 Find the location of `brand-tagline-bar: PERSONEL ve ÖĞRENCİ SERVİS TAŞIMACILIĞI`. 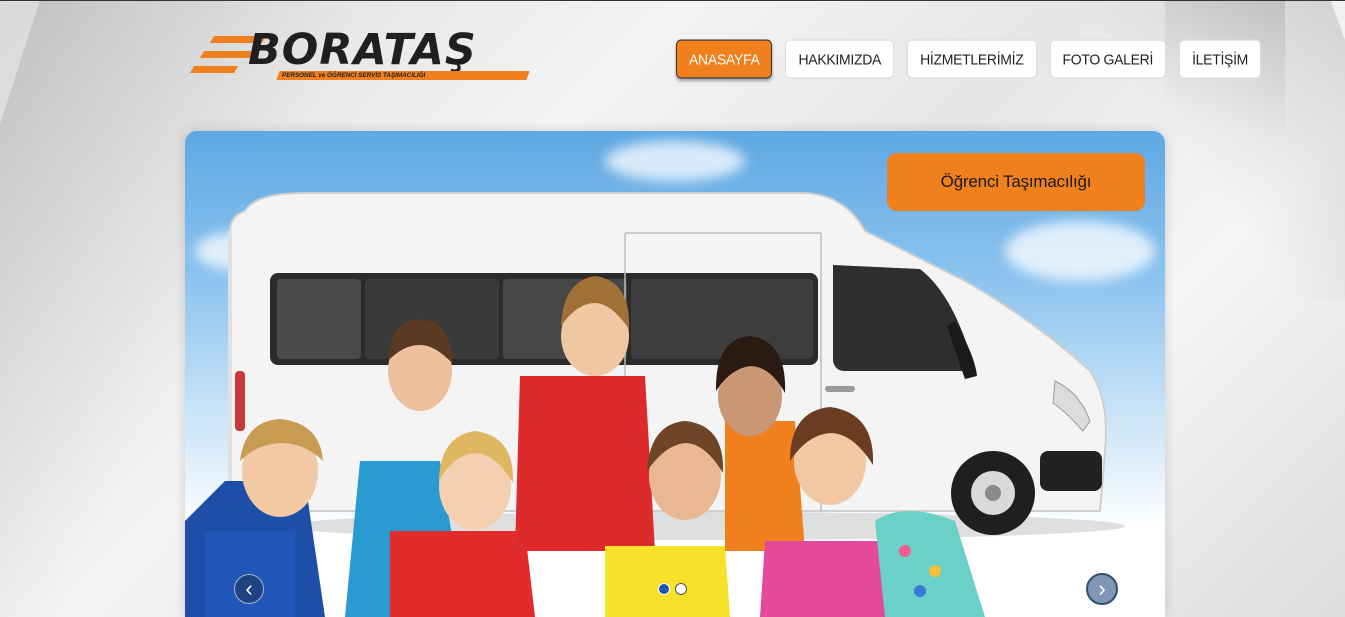

brand-tagline-bar: PERSONEL ve ÖĞRENCİ SERVİS TAŞIMACILIĞI is located at coordinates (403, 75).